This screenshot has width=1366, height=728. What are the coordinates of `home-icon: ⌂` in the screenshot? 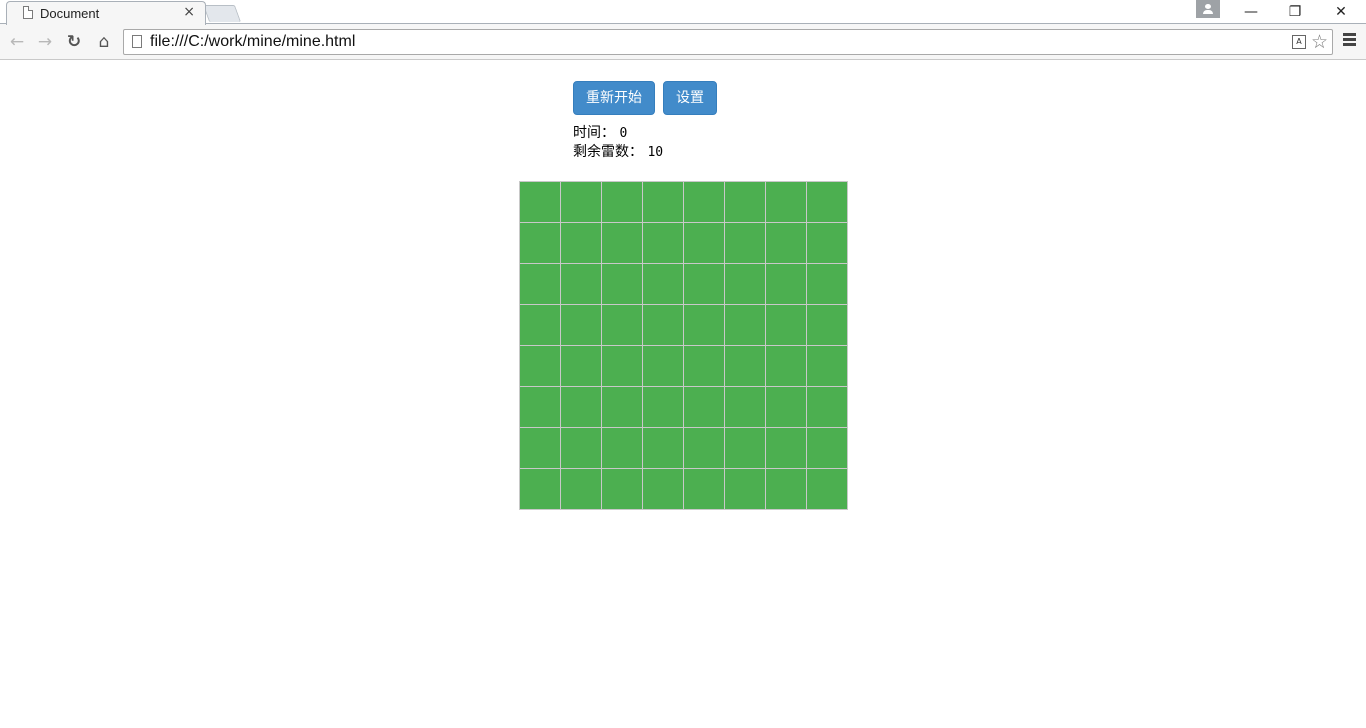 It's located at (104, 42).